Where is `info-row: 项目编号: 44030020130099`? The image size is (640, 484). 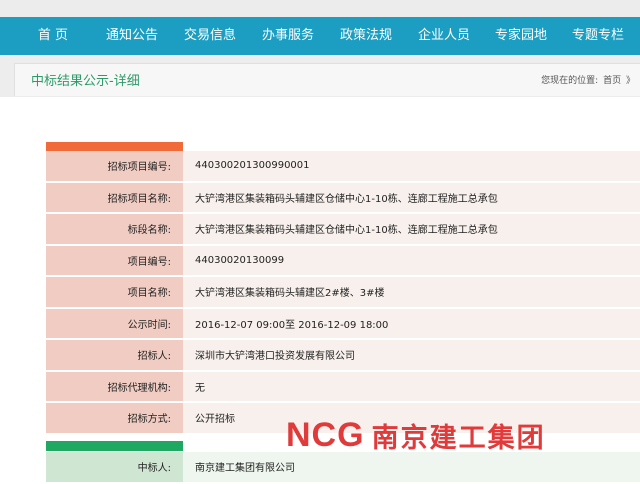
info-row: 项目编号: 44030020130099 is located at coordinates (343, 260).